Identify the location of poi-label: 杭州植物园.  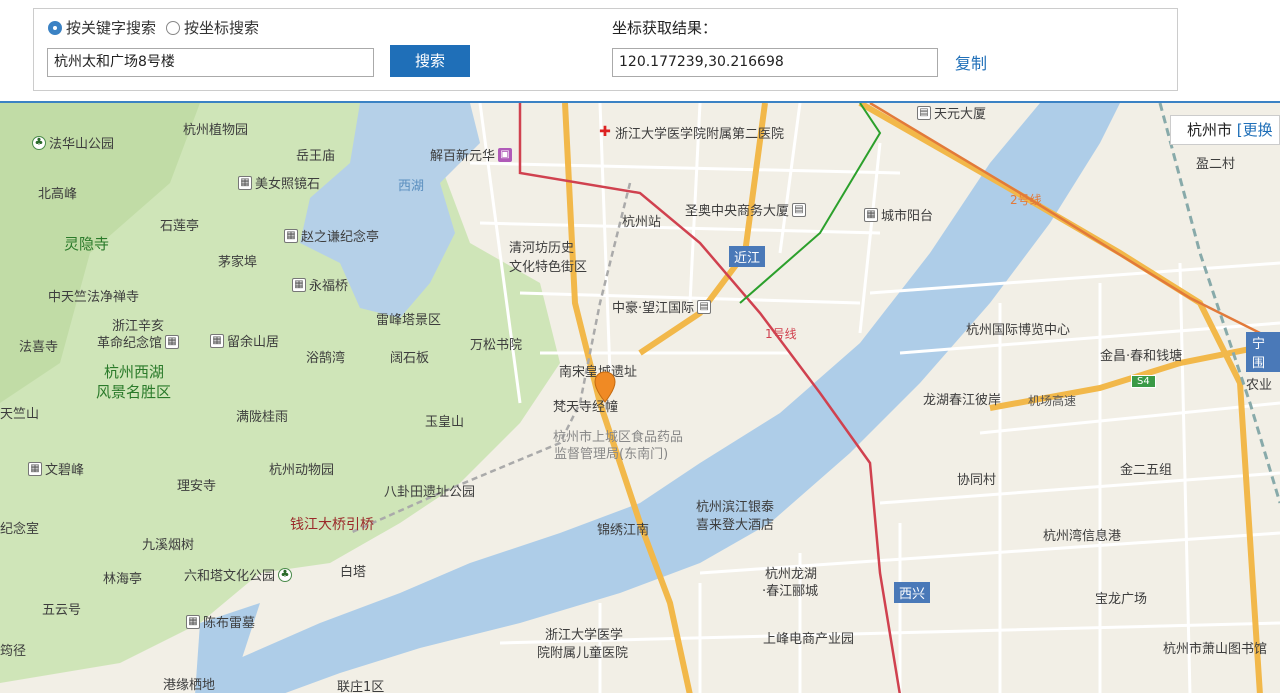
(216, 130).